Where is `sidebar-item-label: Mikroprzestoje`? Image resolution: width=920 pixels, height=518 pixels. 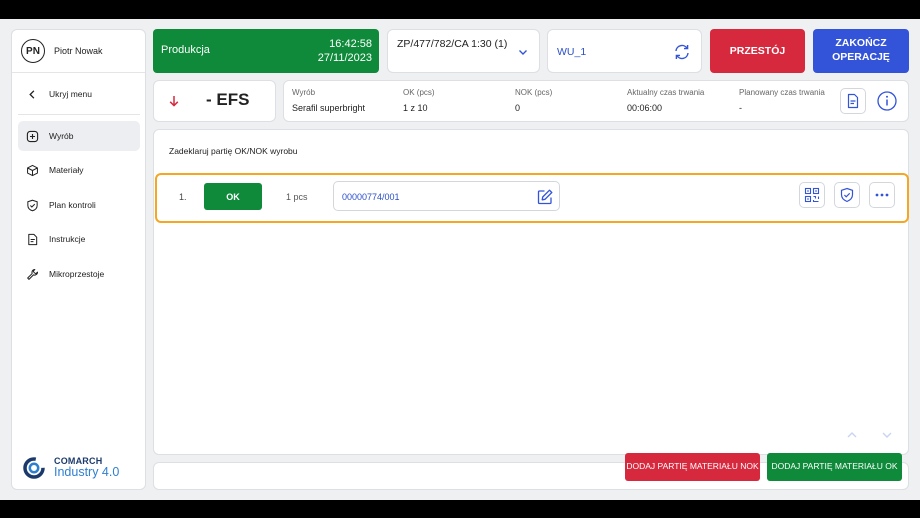
sidebar-item-label: Mikroprzestoje is located at coordinates (77, 274).